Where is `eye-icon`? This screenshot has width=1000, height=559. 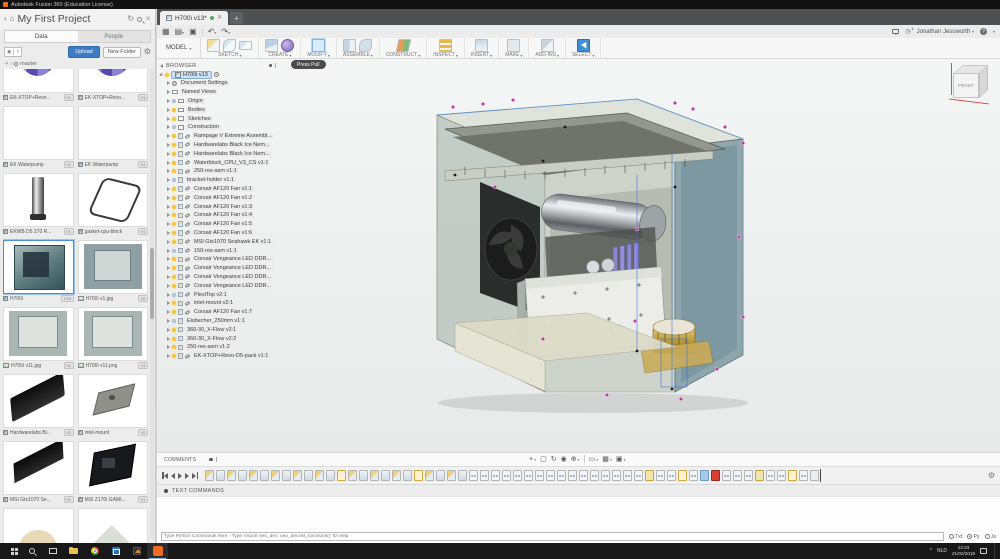 eye-icon is located at coordinates (216, 74).